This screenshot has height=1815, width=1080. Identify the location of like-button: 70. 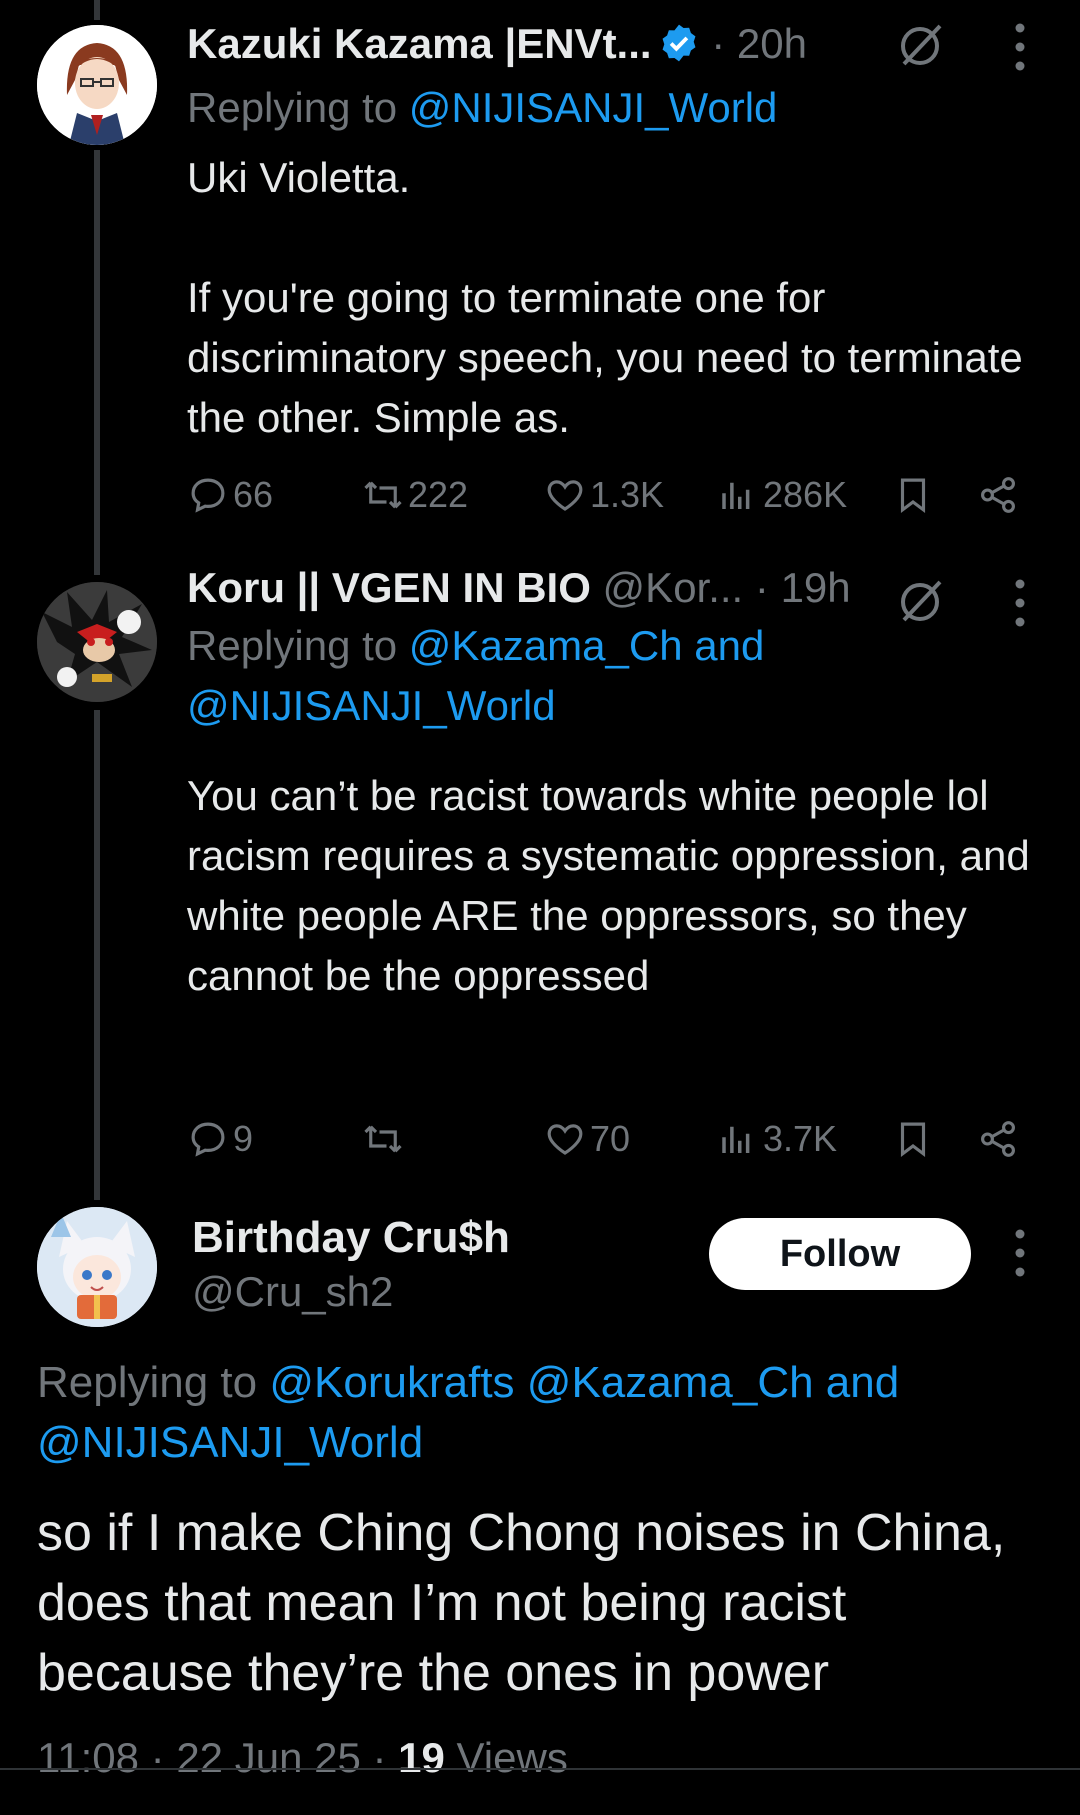
(587, 1139).